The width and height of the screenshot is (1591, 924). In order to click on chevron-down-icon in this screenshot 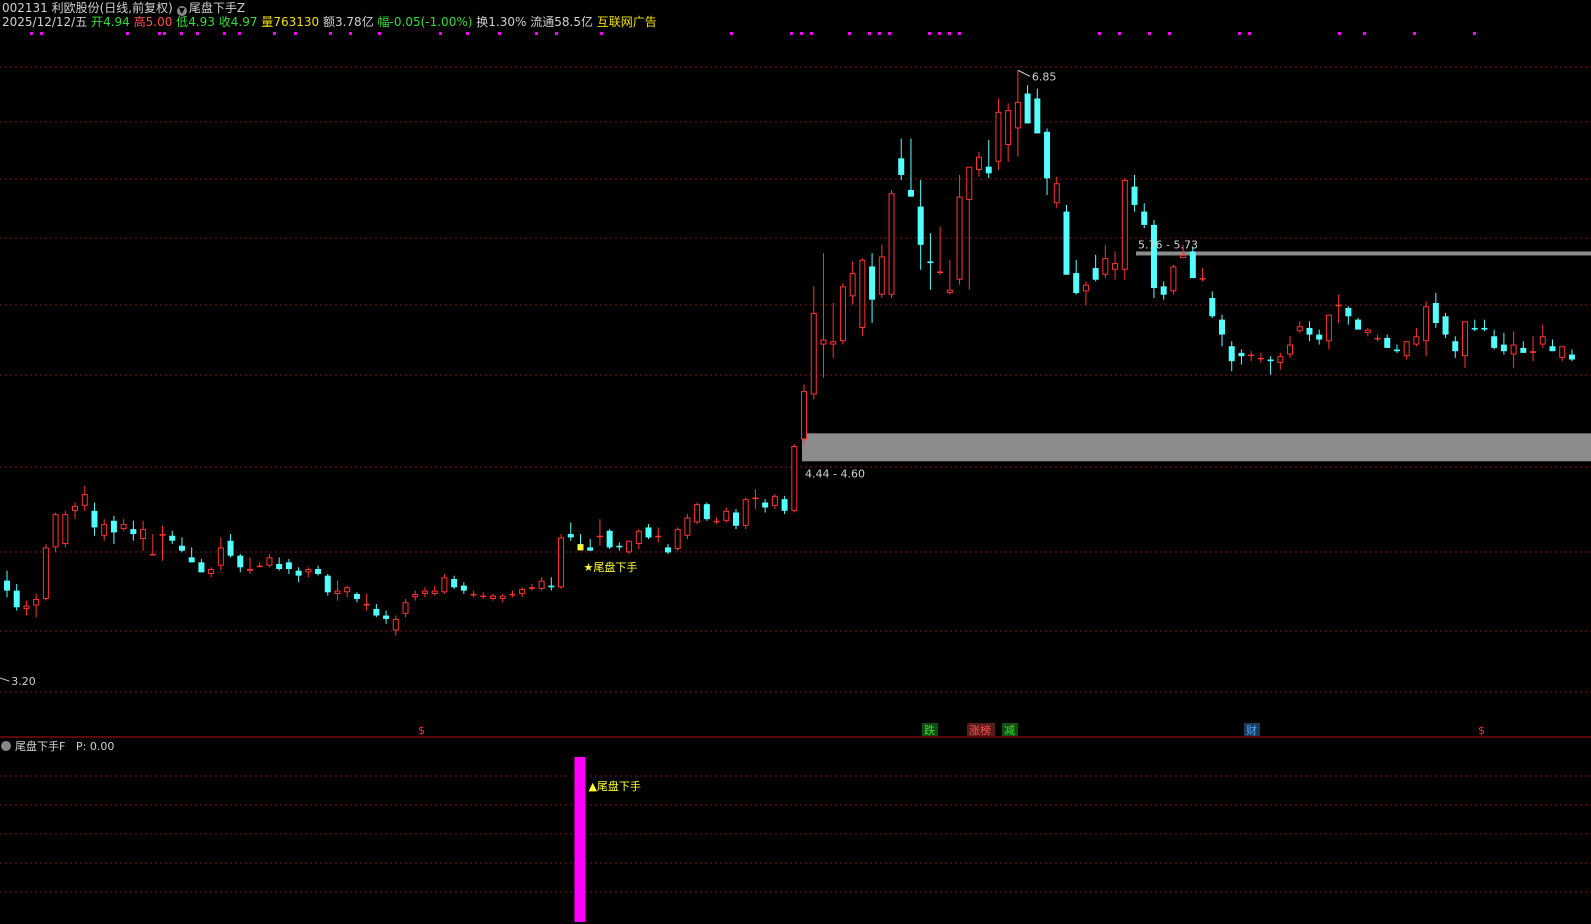, I will do `click(6, 746)`.